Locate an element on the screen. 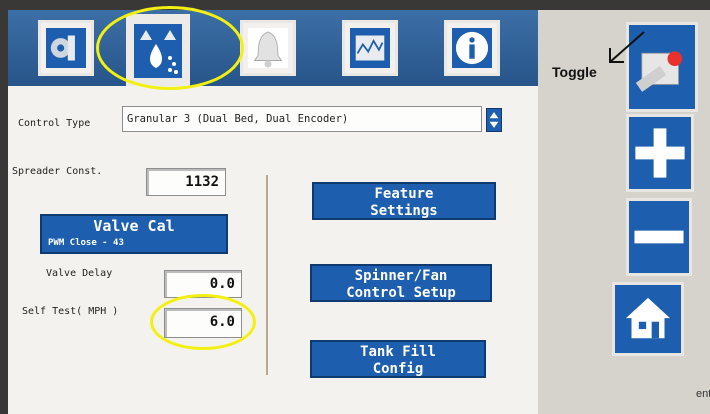 The image size is (710, 414). highlight-circle-self-test is located at coordinates (203, 322).